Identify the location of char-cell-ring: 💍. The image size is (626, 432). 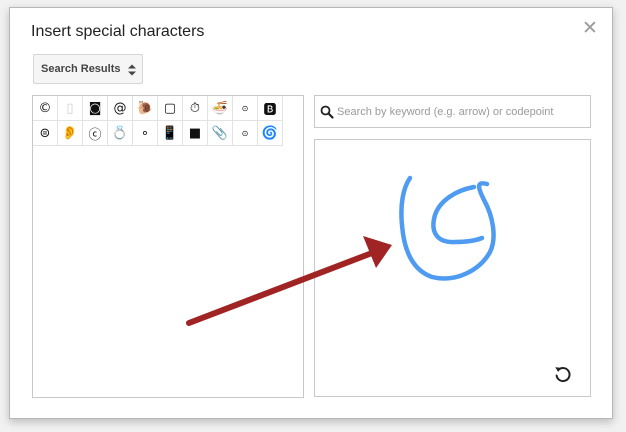
(120, 133).